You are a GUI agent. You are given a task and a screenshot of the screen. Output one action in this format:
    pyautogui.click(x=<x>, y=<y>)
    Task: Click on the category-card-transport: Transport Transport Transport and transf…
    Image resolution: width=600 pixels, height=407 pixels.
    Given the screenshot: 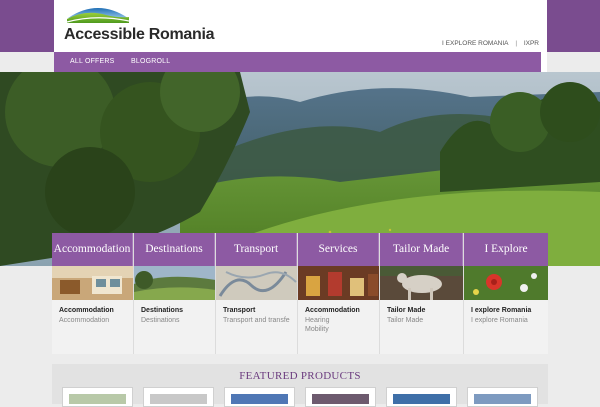 What is the action you would take?
    pyautogui.click(x=257, y=293)
    